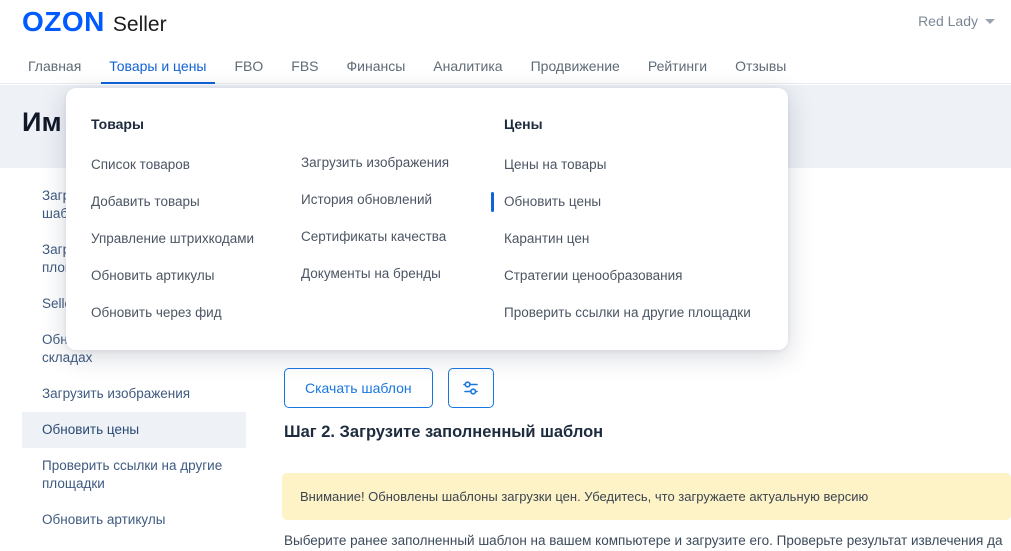  I want to click on nav-tab-2: FBO, so click(249, 71).